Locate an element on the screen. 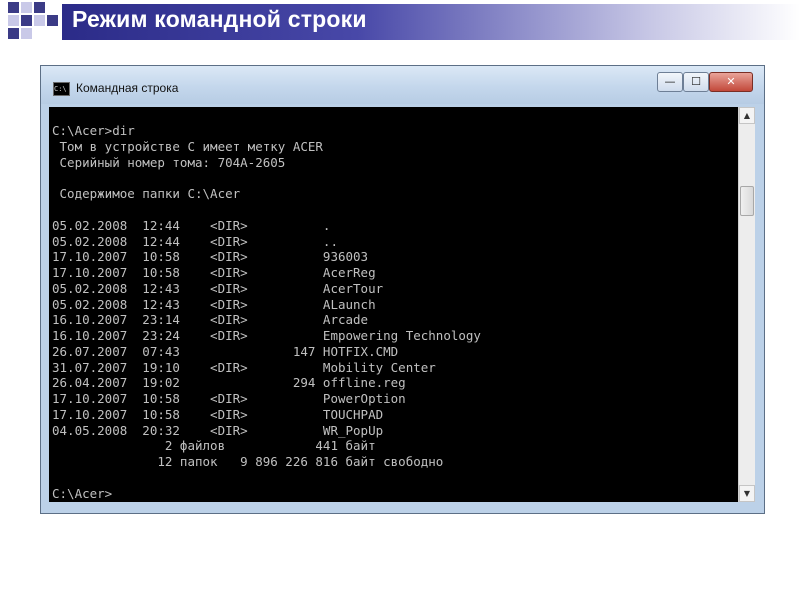 Image resolution: width=800 pixels, height=600 pixels. console-line: 17.10.2007 10:58 <DIR> TOUCHPAD is located at coordinates (218, 414).